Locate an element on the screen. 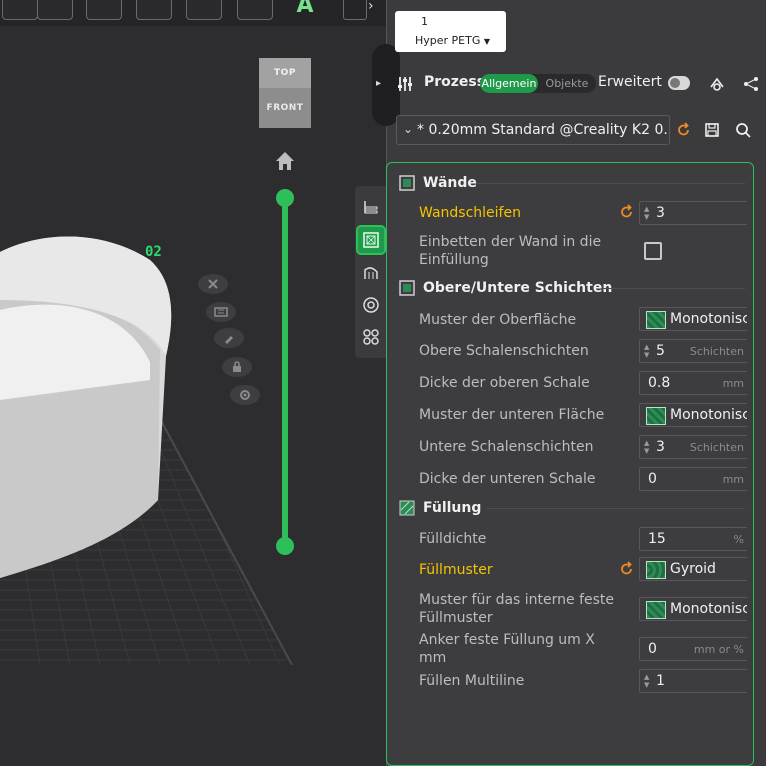 The width and height of the screenshot is (766, 766). process-header: Prozess Allgemein Objekte Erweitert is located at coordinates (576, 84).